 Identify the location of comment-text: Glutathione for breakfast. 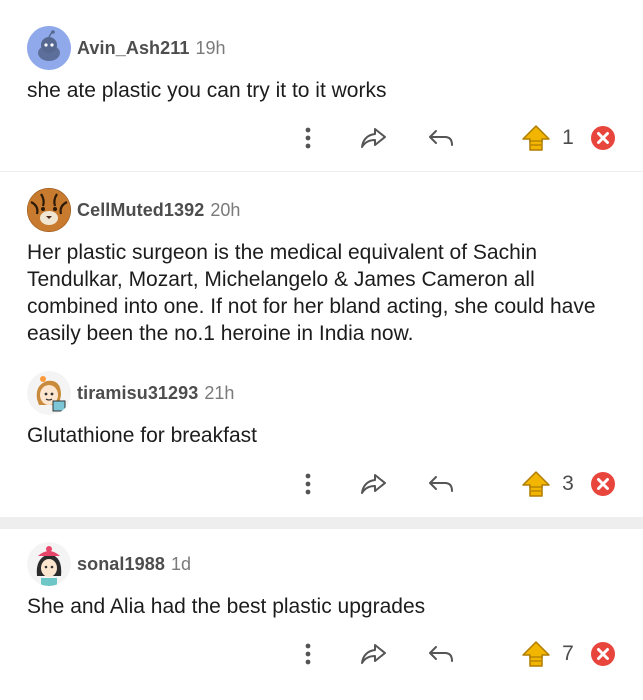
(142, 435).